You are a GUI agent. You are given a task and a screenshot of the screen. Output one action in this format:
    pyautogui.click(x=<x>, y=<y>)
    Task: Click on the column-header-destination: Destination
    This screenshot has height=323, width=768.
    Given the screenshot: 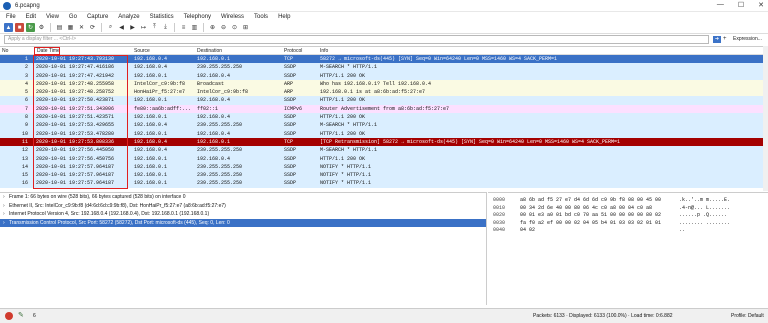 What is the action you would take?
    pyautogui.click(x=240, y=51)
    